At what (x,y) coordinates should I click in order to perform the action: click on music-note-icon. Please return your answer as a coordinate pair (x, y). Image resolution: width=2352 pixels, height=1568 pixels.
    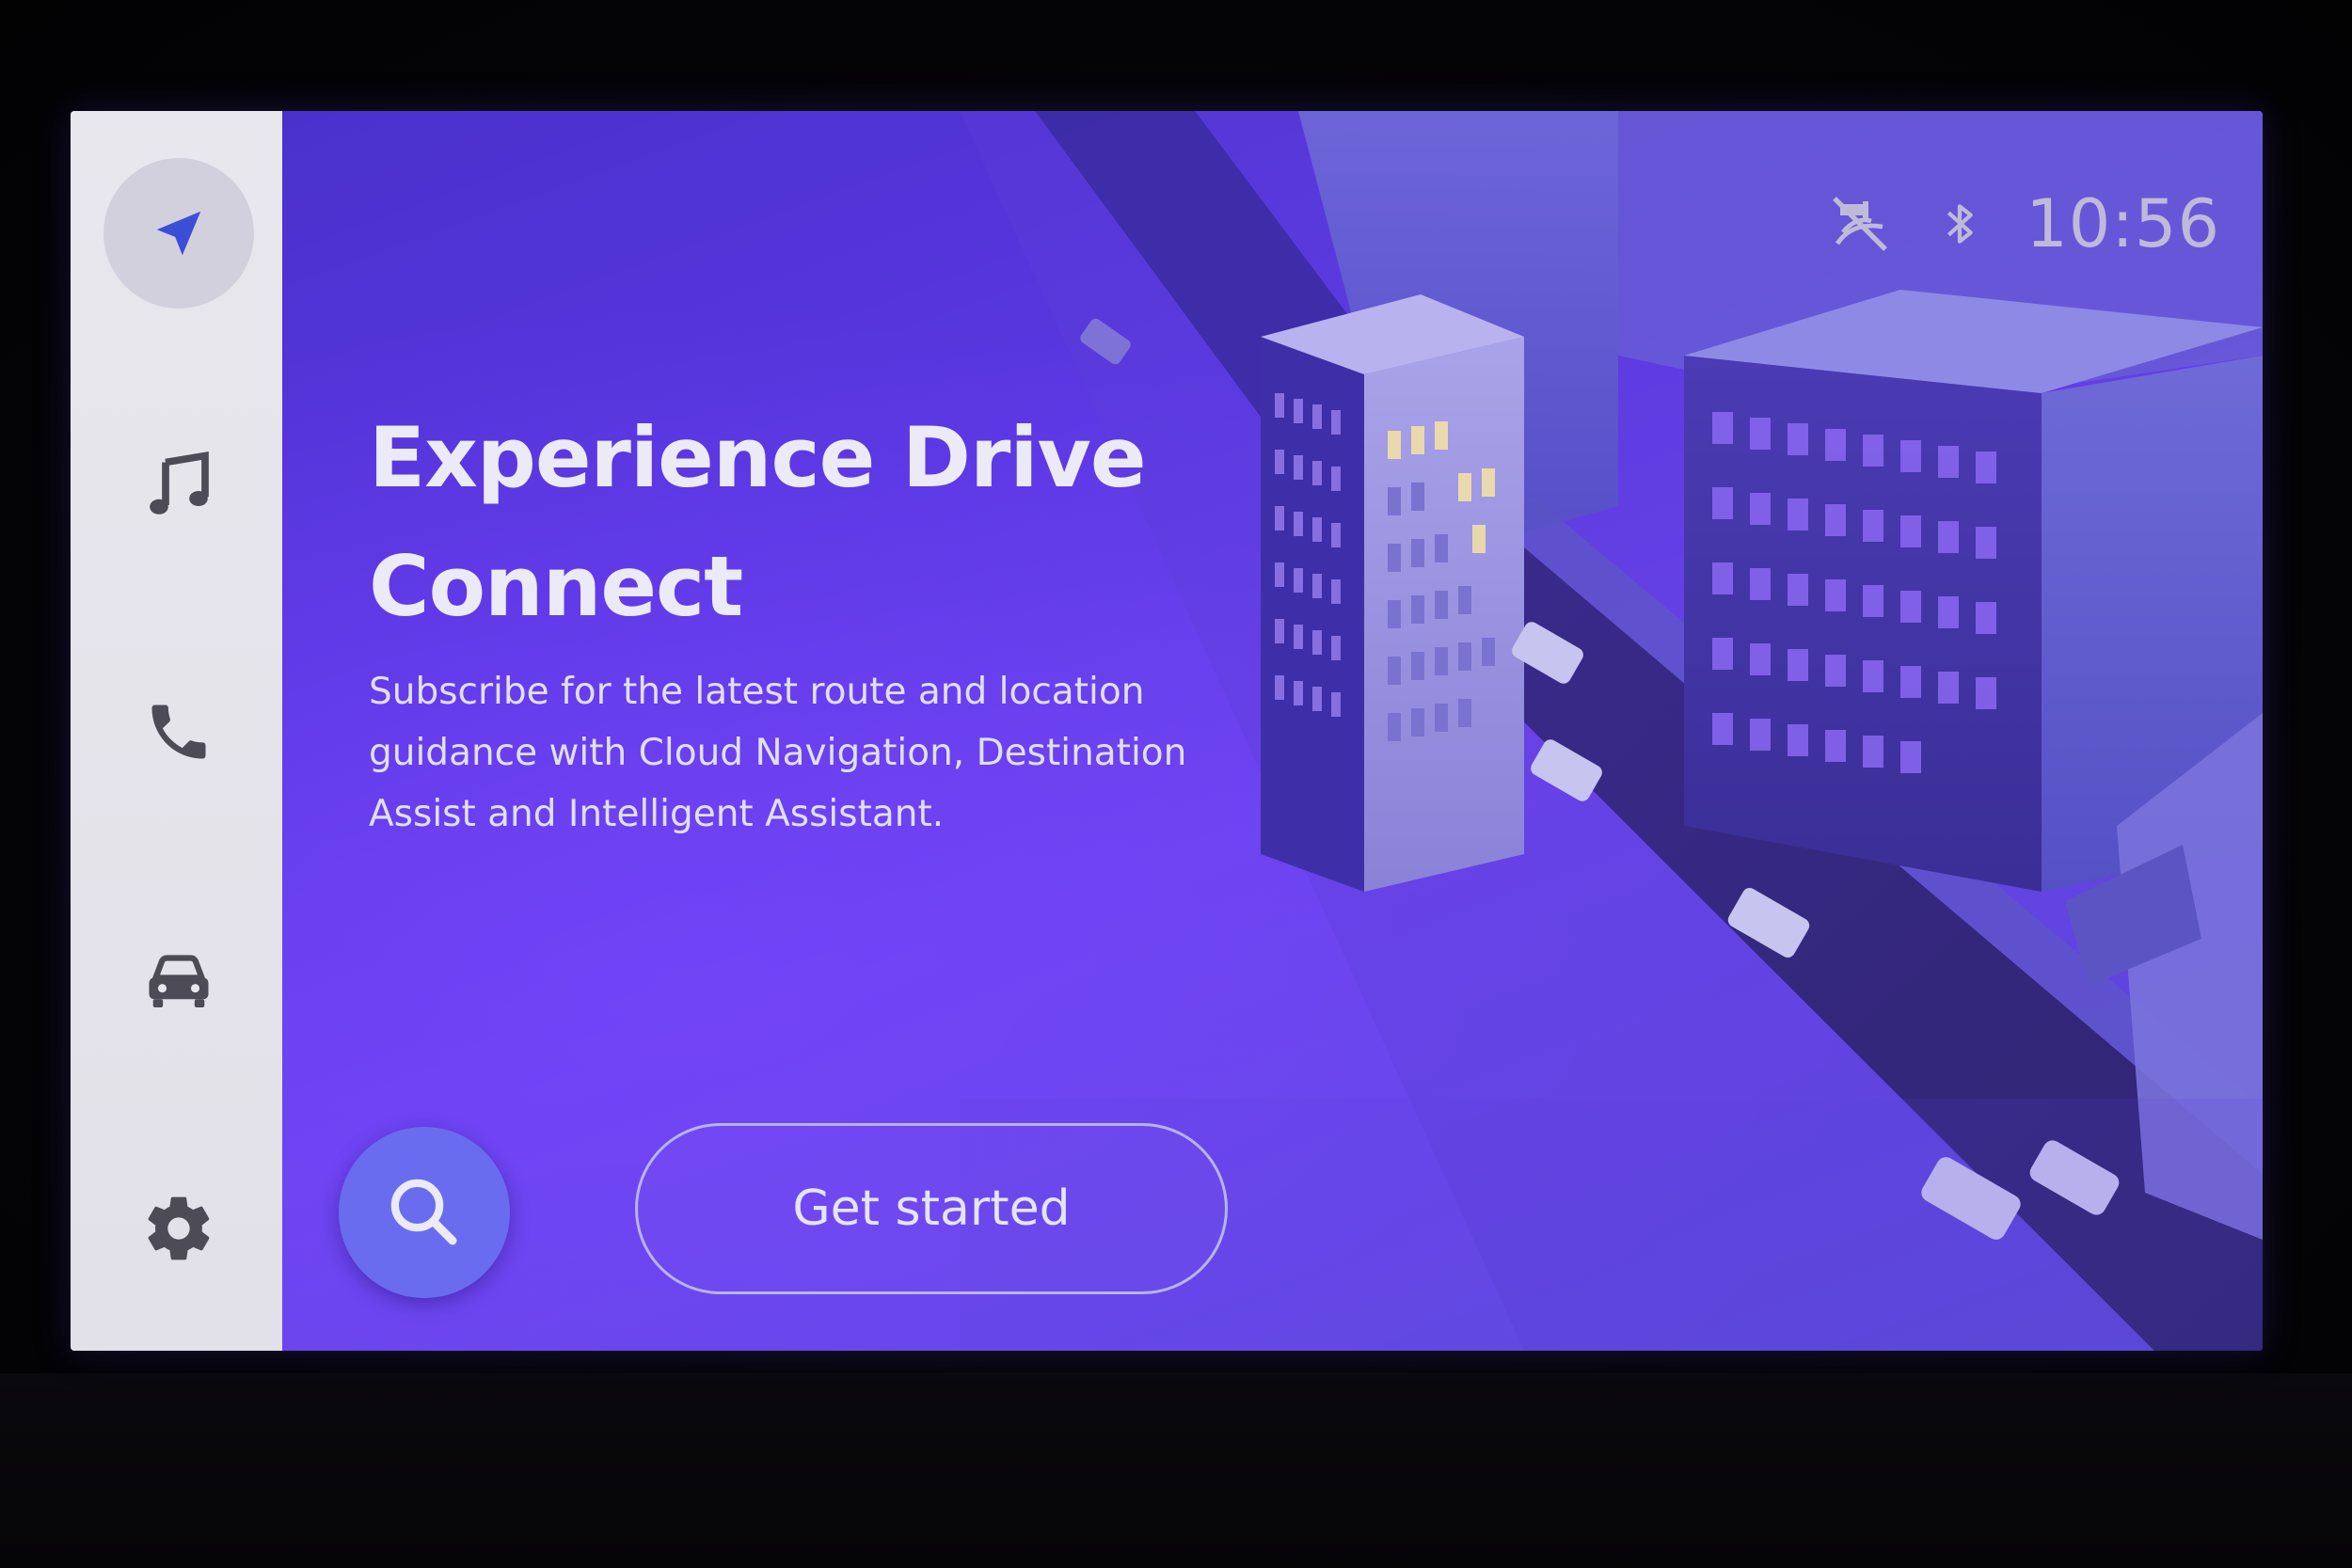
    Looking at the image, I should click on (179, 483).